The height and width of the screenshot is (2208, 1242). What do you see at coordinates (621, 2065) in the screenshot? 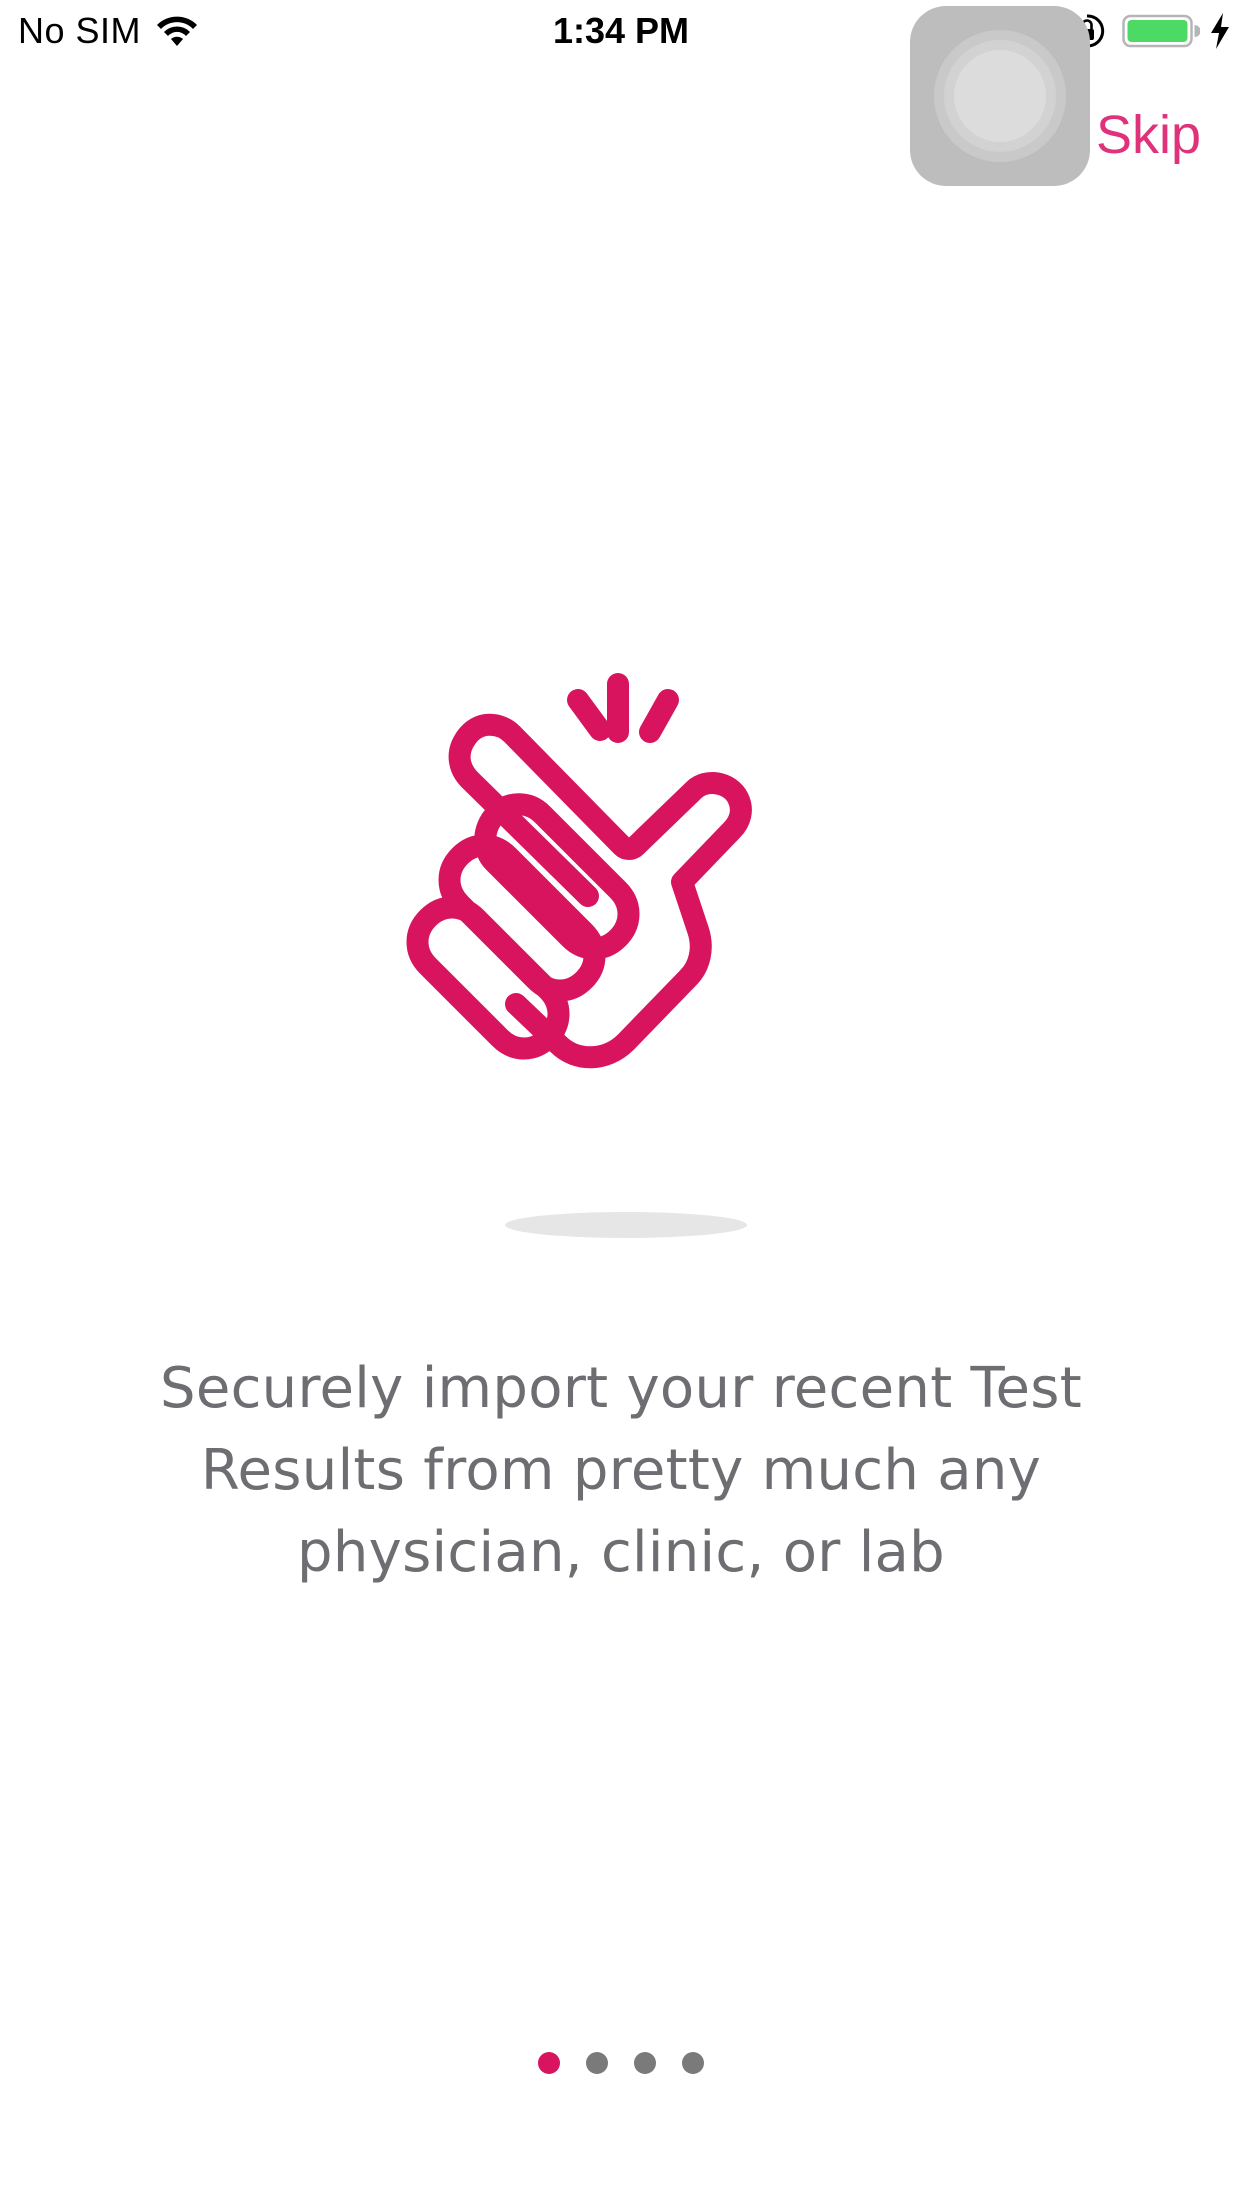
I see `page-indicator` at bounding box center [621, 2065].